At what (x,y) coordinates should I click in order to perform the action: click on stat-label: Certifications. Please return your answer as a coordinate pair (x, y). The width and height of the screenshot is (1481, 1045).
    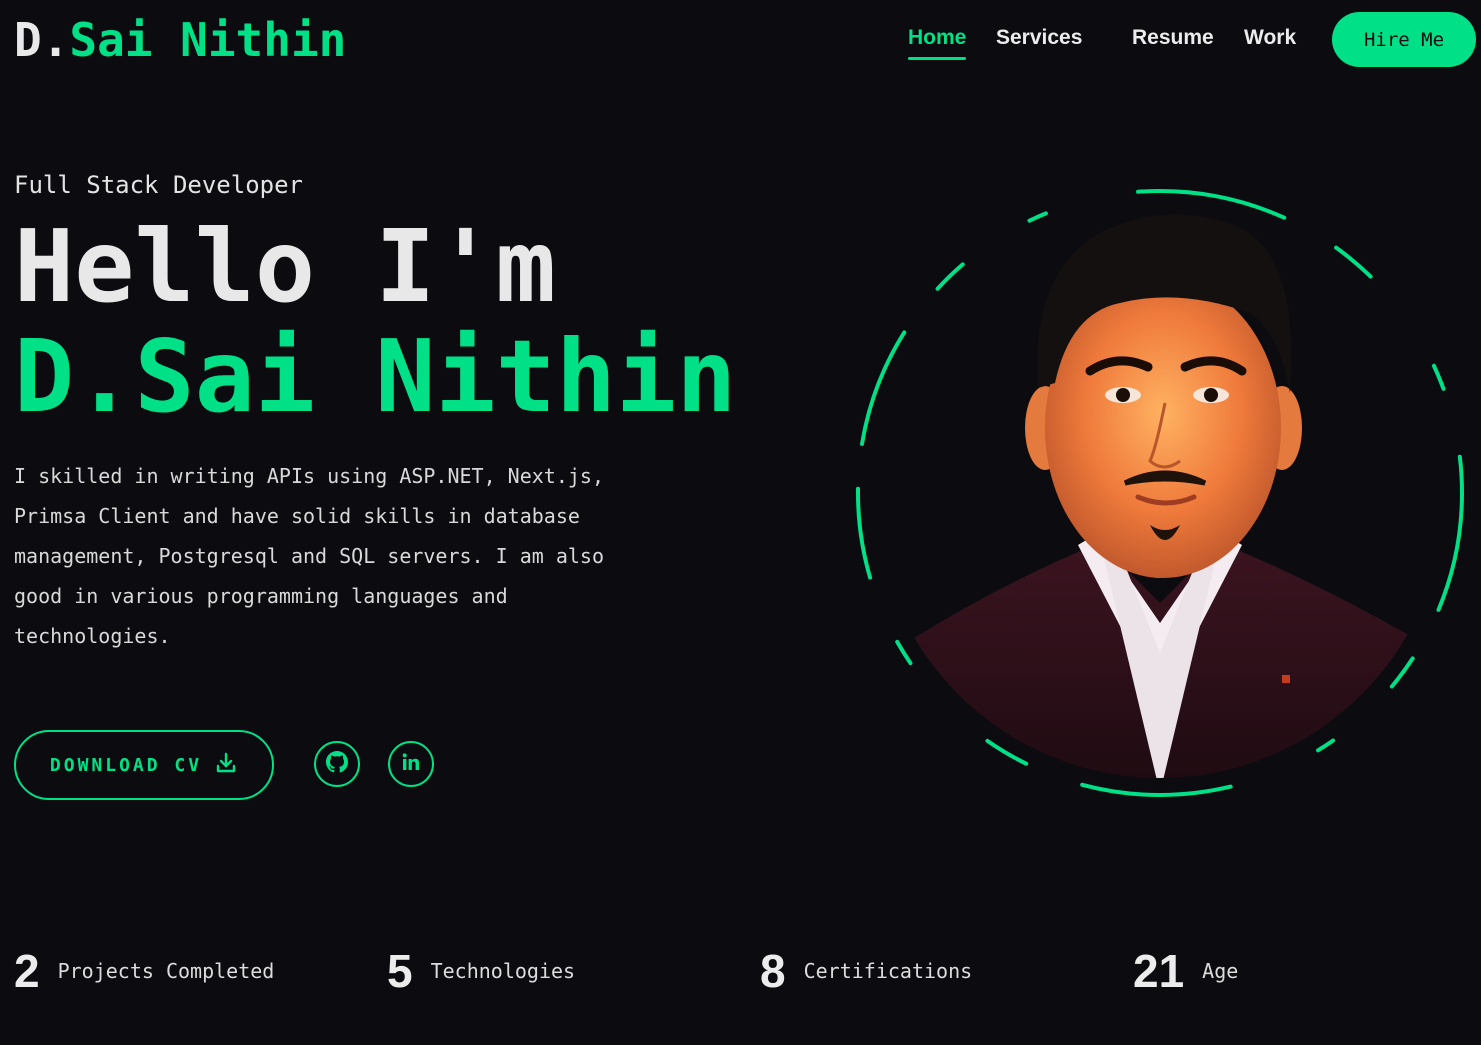
    Looking at the image, I should click on (888, 971).